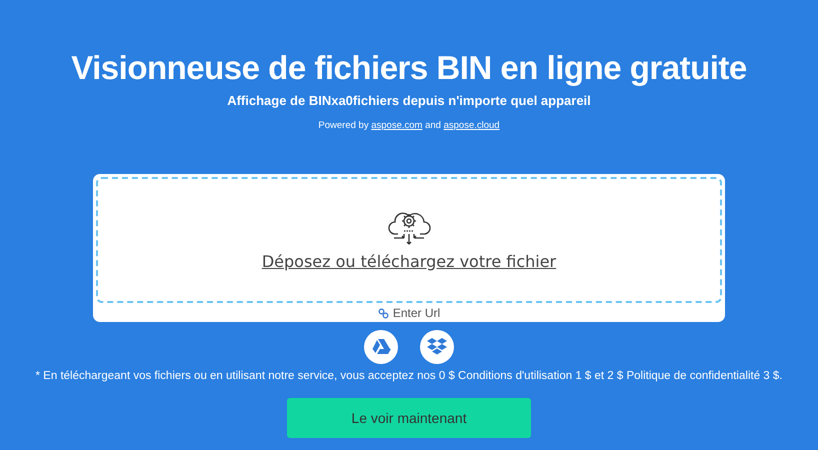 The width and height of the screenshot is (818, 450). Describe the element at coordinates (472, 125) in the screenshot. I see `aspose-link: aspose.cloud` at that location.